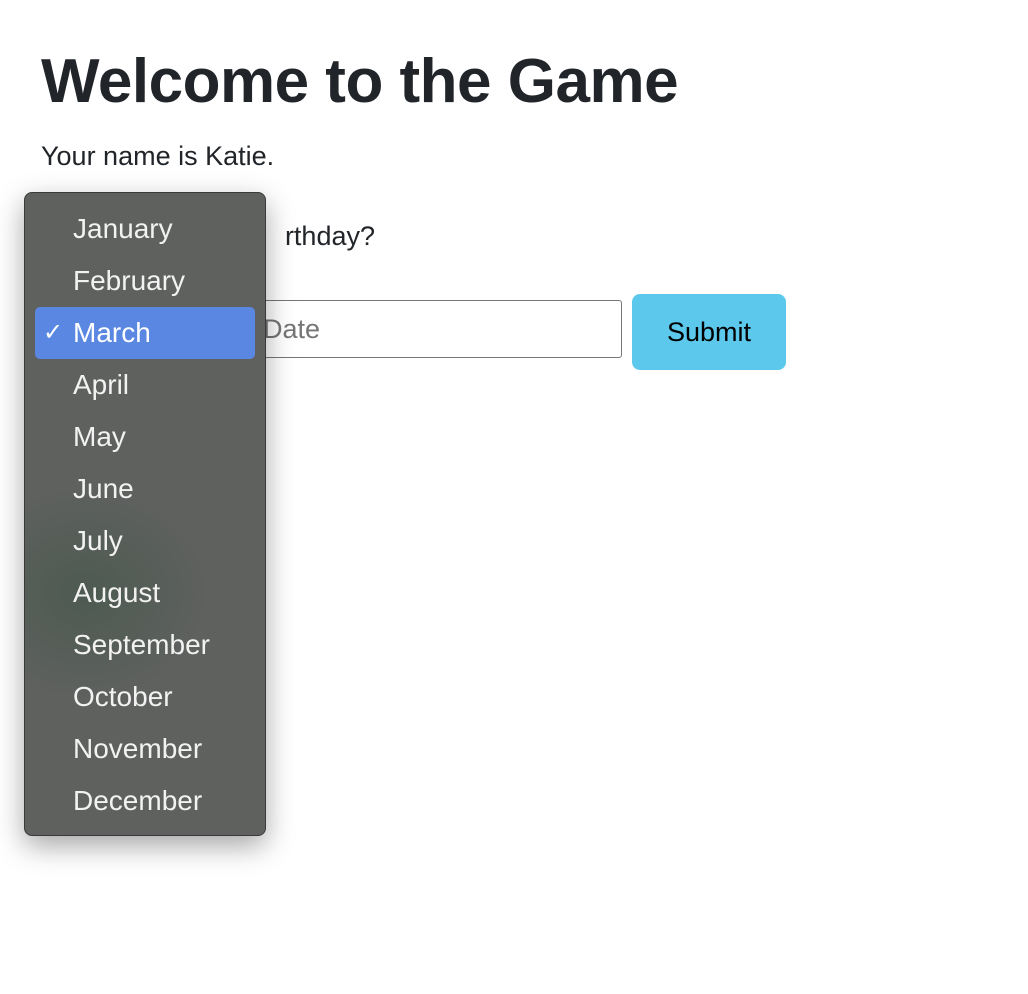  What do you see at coordinates (117, 592) in the screenshot?
I see `menu-item-label: August` at bounding box center [117, 592].